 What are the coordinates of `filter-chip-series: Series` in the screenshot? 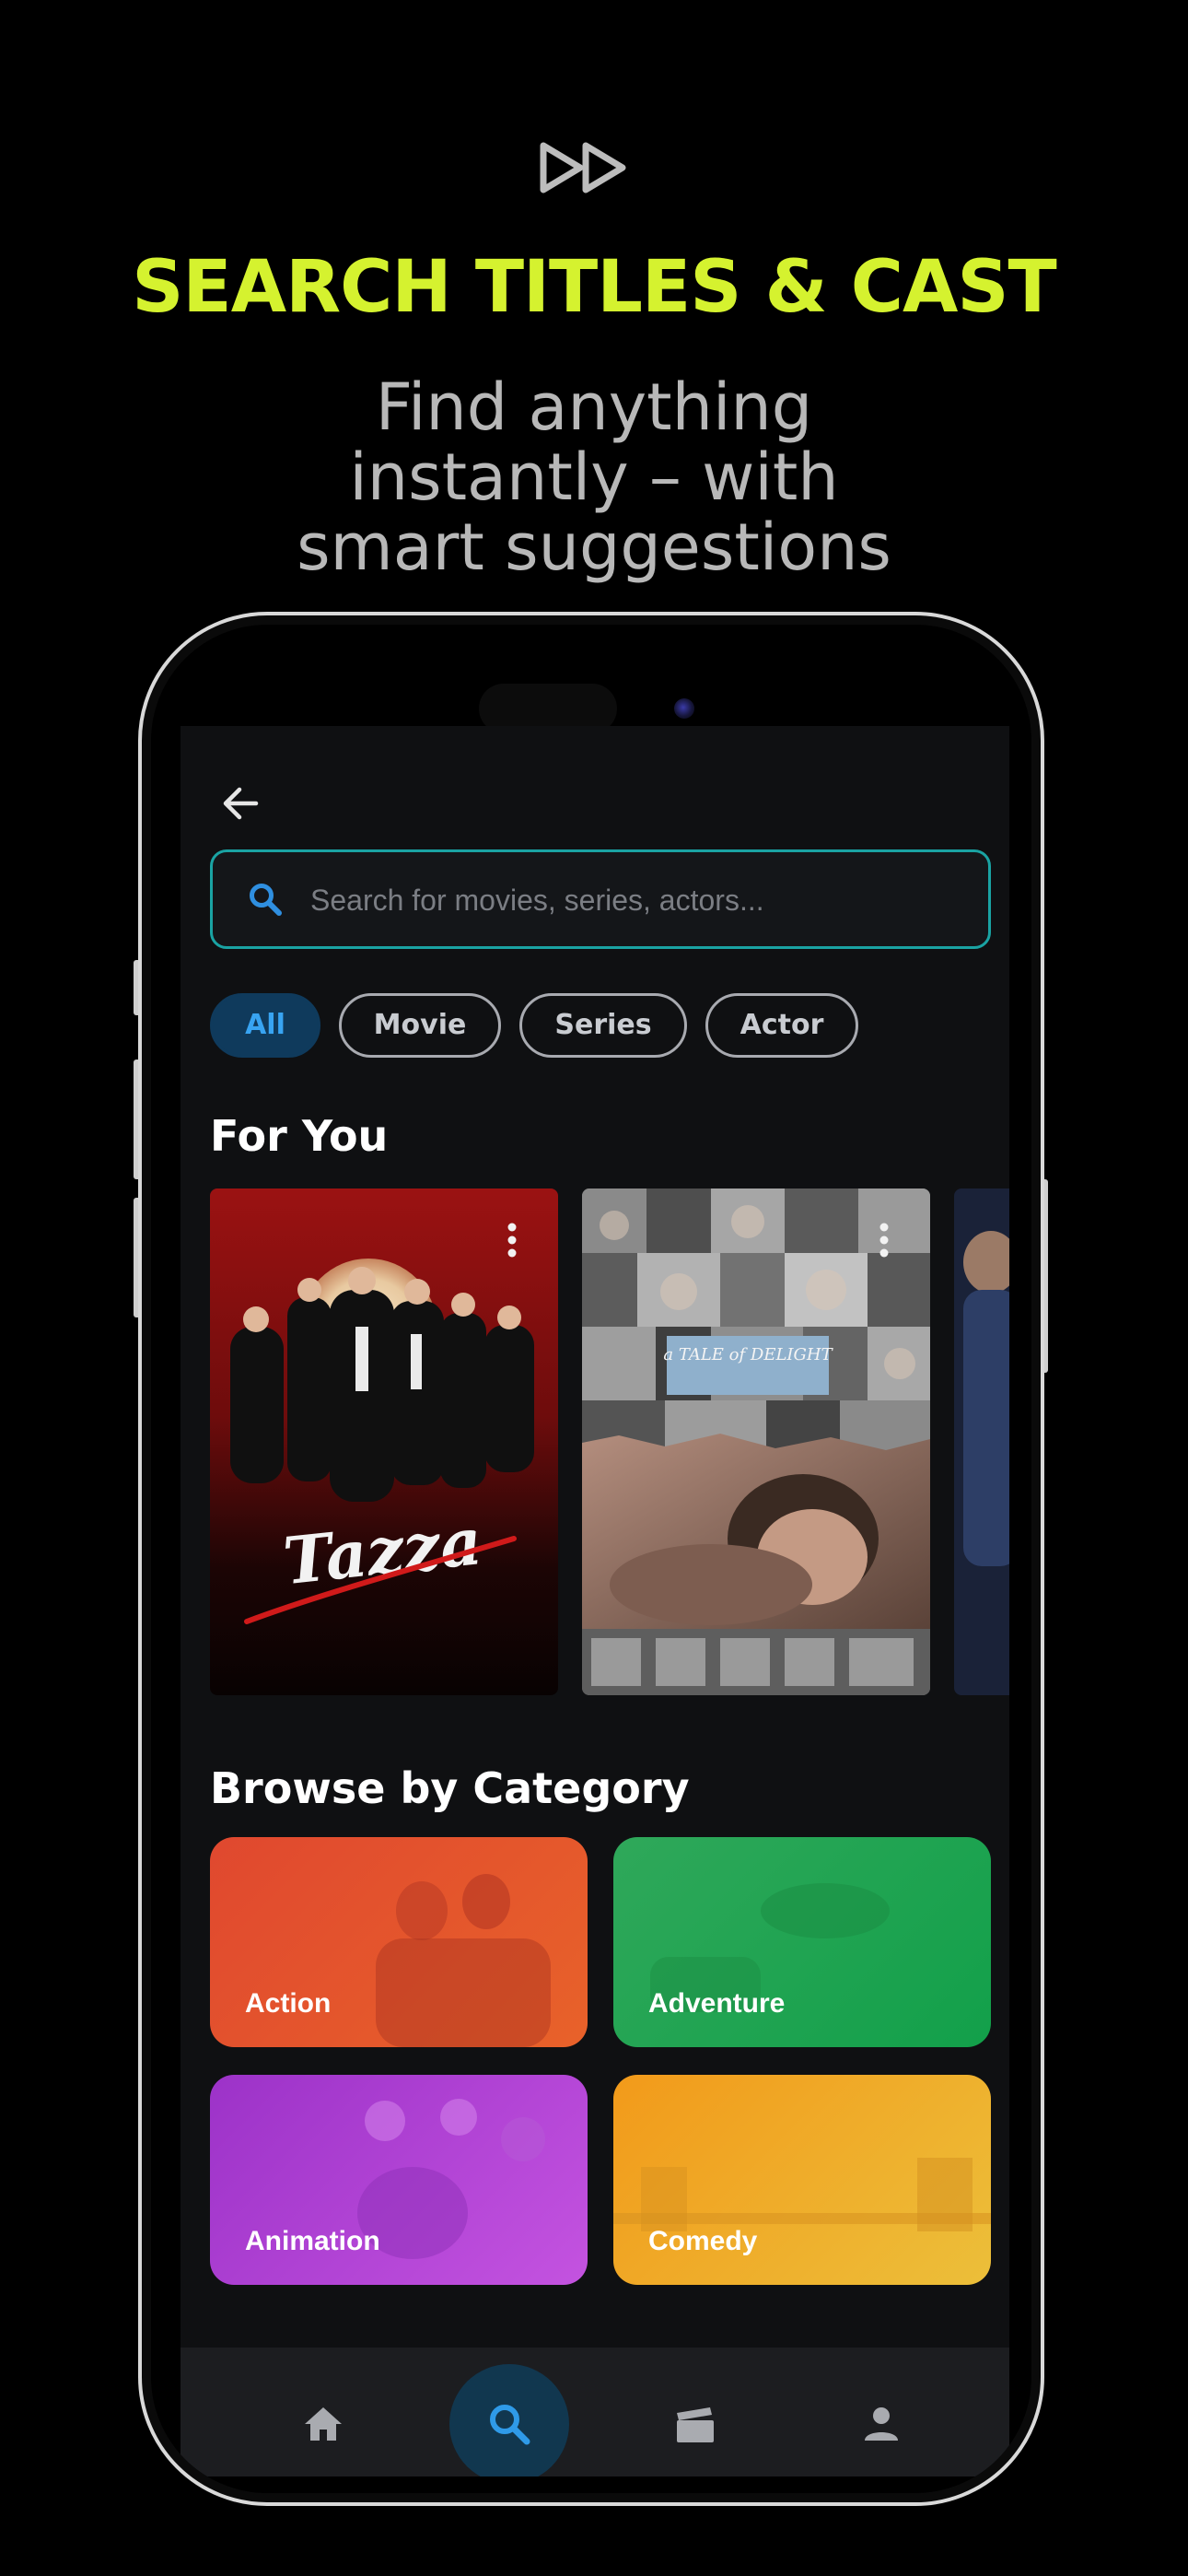 It's located at (603, 1025).